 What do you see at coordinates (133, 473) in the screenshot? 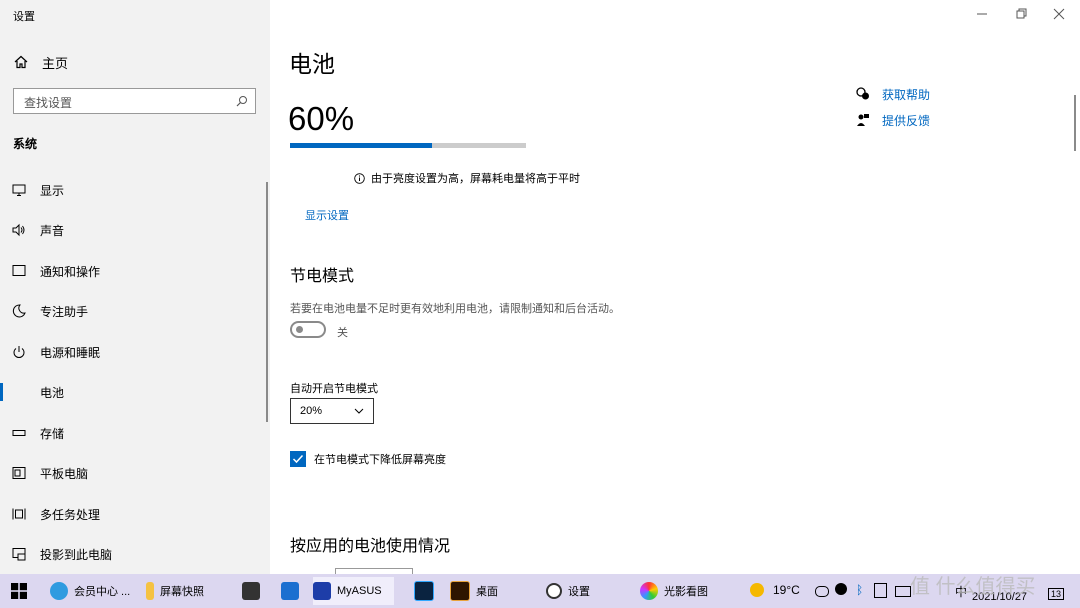
I see `sidebar-item-tablet: 平板电脑` at bounding box center [133, 473].